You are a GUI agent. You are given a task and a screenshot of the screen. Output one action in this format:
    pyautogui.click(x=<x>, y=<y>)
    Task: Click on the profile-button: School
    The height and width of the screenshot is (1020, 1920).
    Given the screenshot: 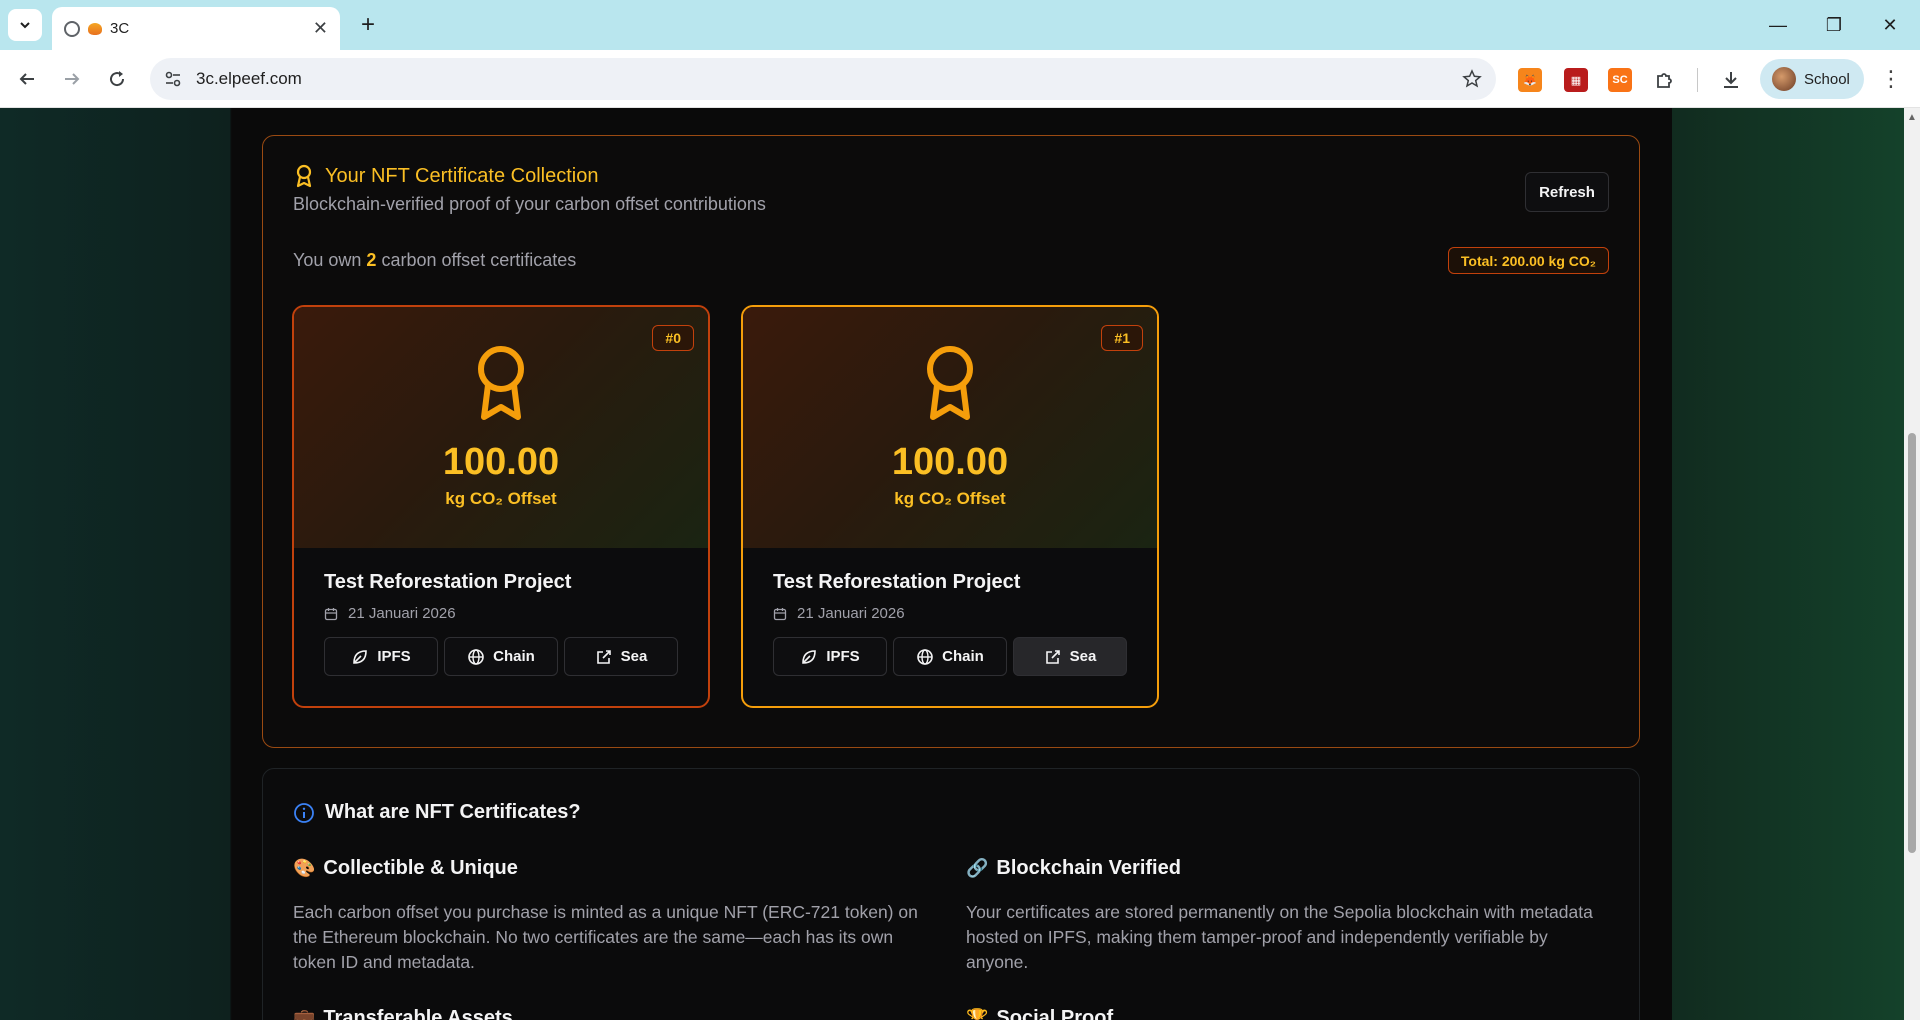 What is the action you would take?
    pyautogui.click(x=1812, y=79)
    